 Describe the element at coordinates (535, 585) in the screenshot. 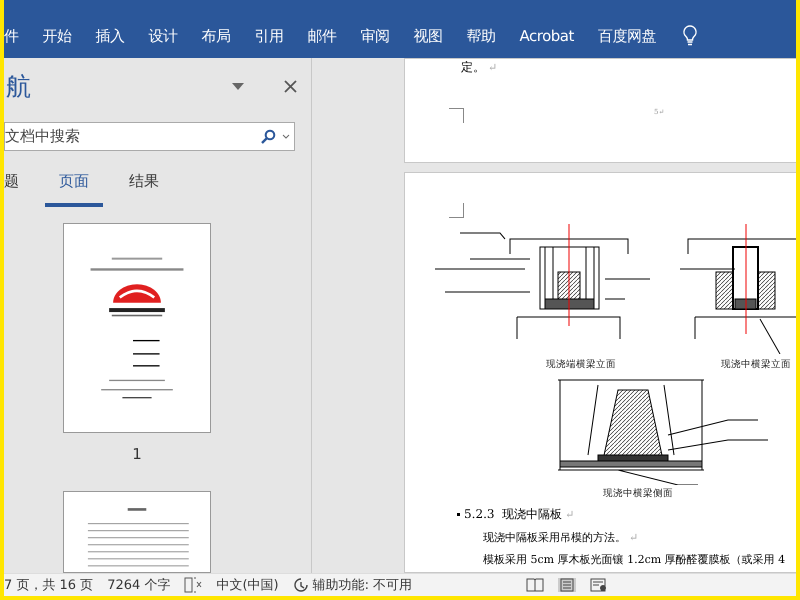

I see `book-icon` at that location.